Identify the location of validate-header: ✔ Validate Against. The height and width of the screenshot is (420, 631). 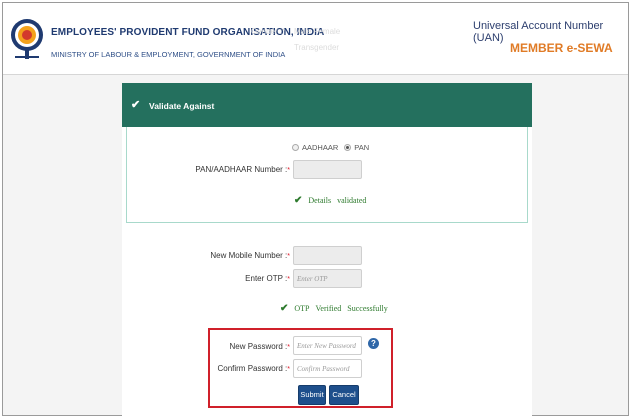
(327, 105).